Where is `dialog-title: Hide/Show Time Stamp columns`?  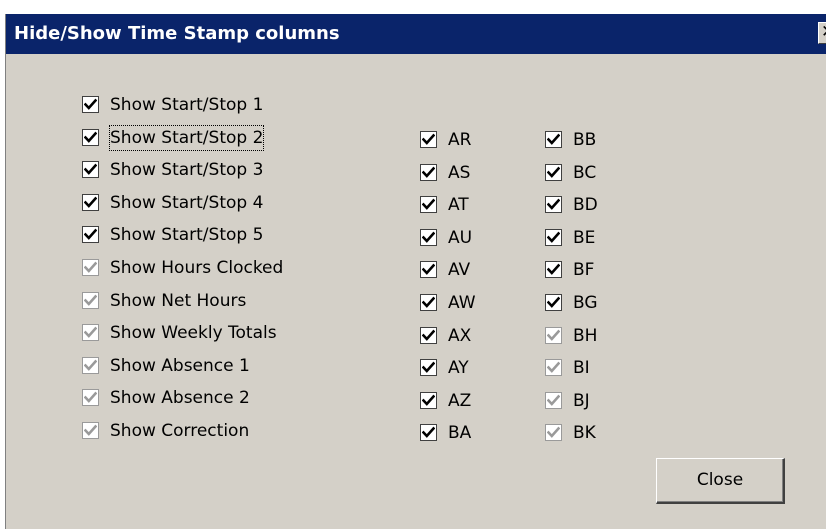 dialog-title: Hide/Show Time Stamp columns is located at coordinates (177, 33).